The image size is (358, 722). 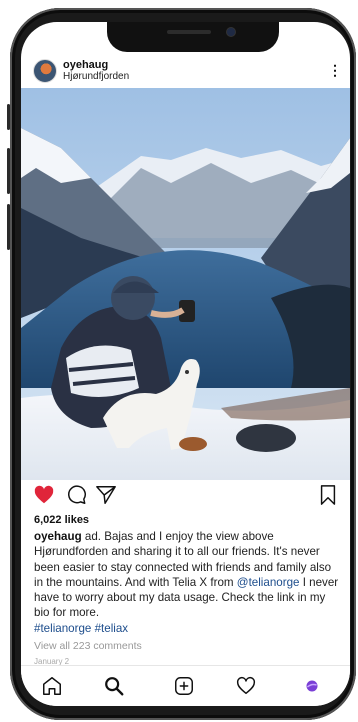 I want to click on post-actions, so click(x=185, y=497).